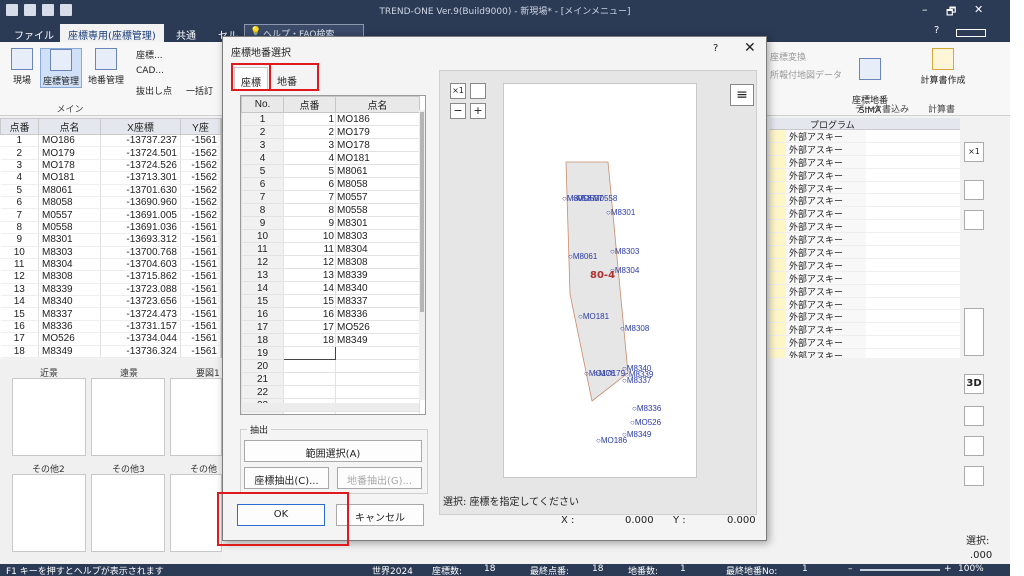 The height and width of the screenshot is (576, 1024). Describe the element at coordinates (186, 33) in the screenshot. I see `tab-common: 共通` at that location.